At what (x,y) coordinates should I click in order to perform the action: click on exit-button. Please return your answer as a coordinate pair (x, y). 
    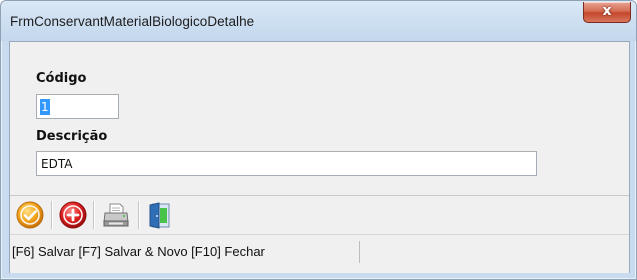
    Looking at the image, I should click on (159, 215).